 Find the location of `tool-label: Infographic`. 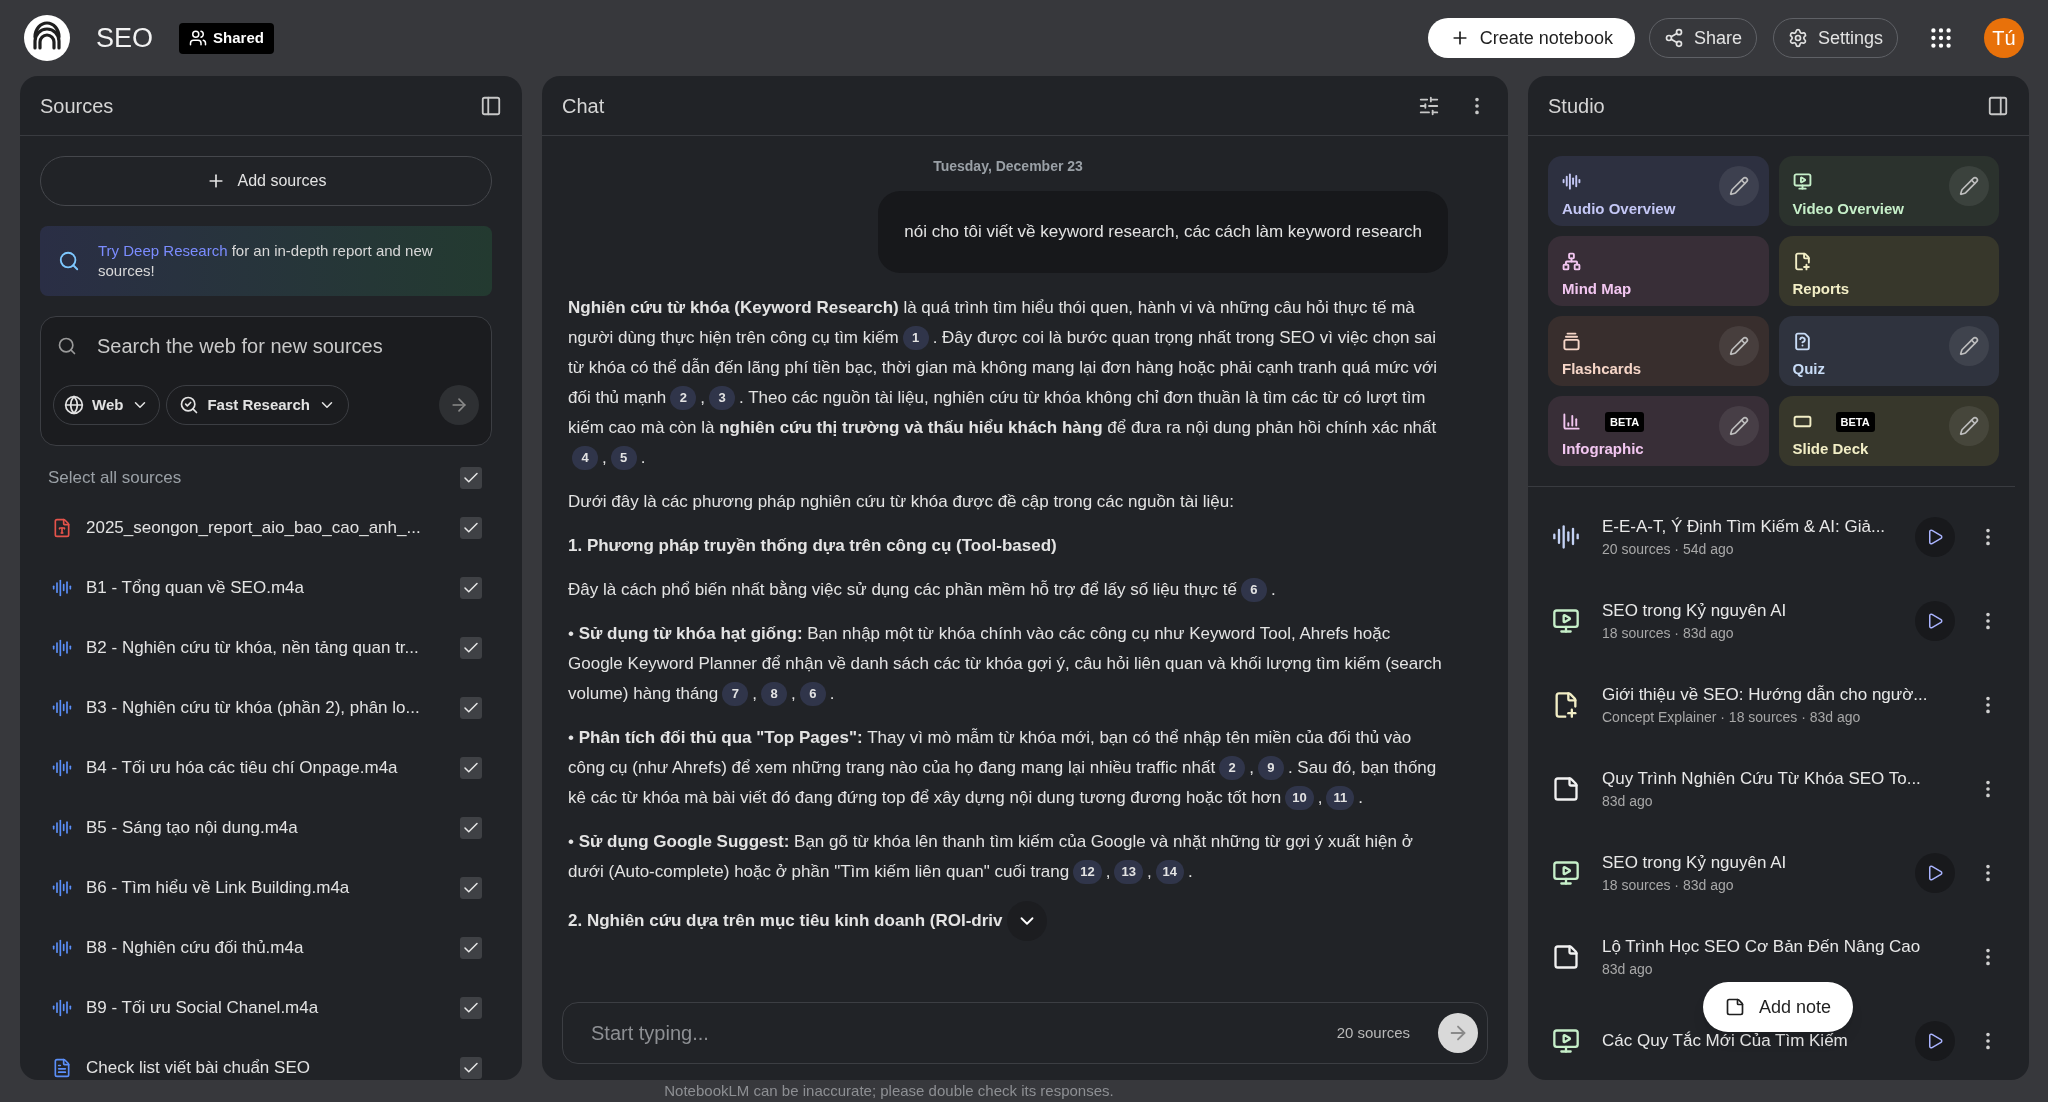

tool-label: Infographic is located at coordinates (1603, 448).